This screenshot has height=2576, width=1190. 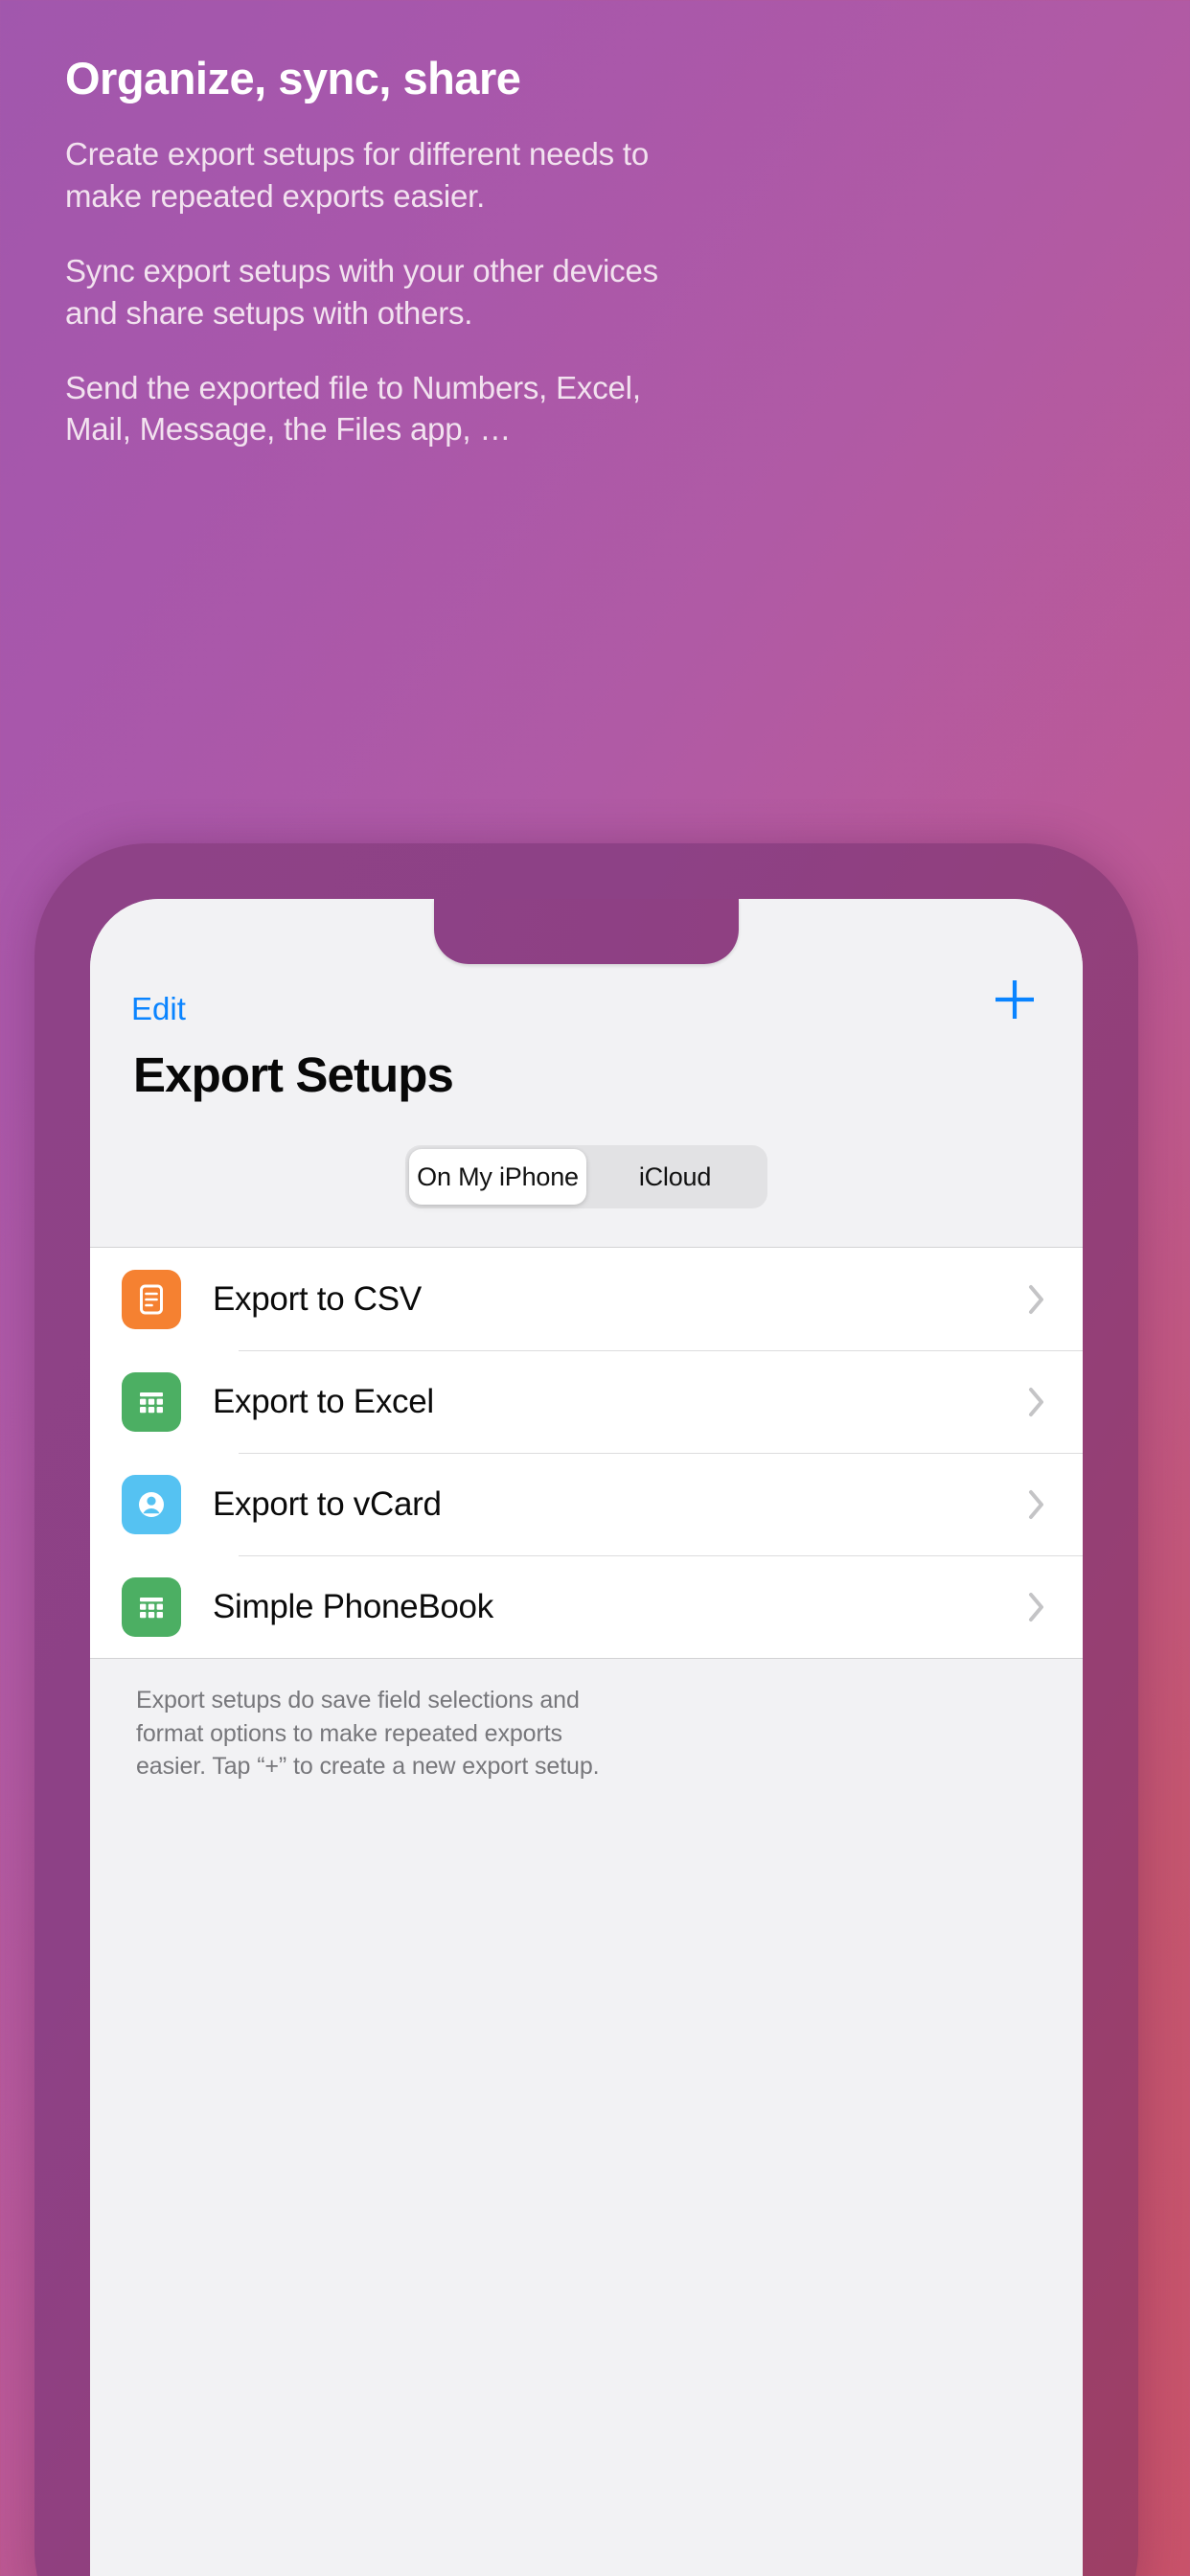 I want to click on list-item-label: Simple PhoneBook, so click(x=353, y=1606).